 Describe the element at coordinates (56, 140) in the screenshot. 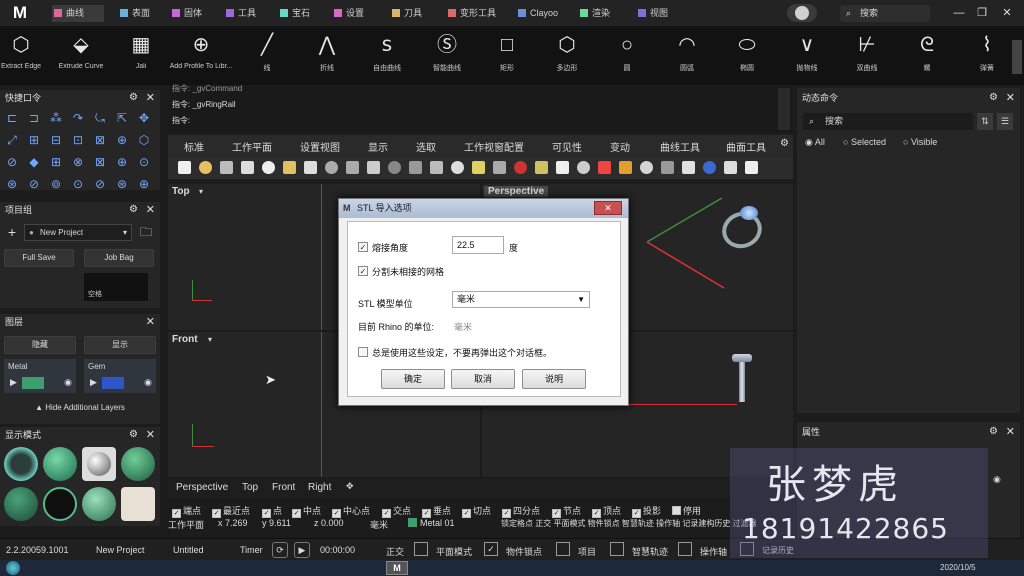

I see `quick-command-icon: ⊟` at that location.